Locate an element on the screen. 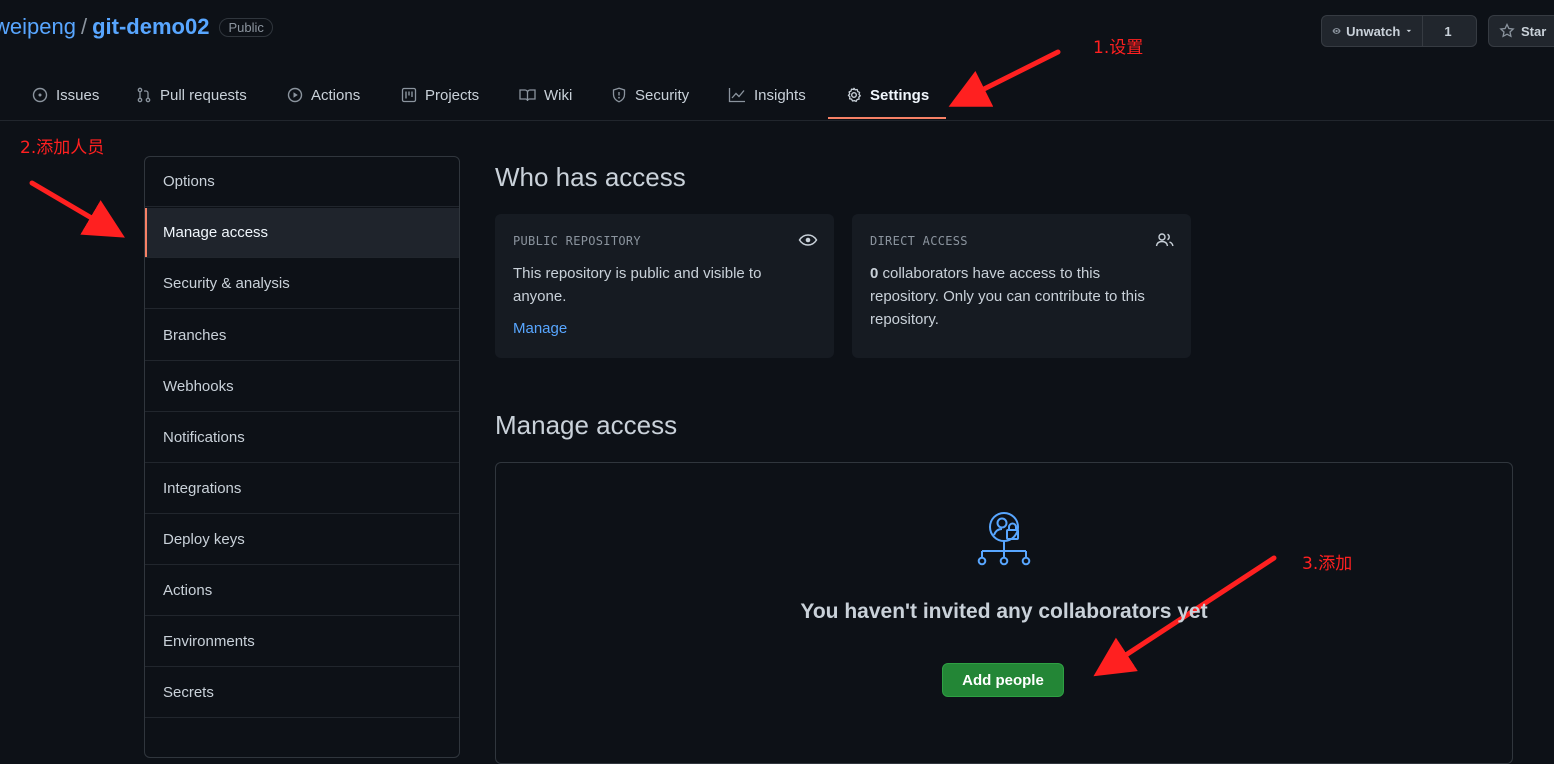 This screenshot has width=1554, height=764. sidebar-item-secrets: Secrets is located at coordinates (302, 693).